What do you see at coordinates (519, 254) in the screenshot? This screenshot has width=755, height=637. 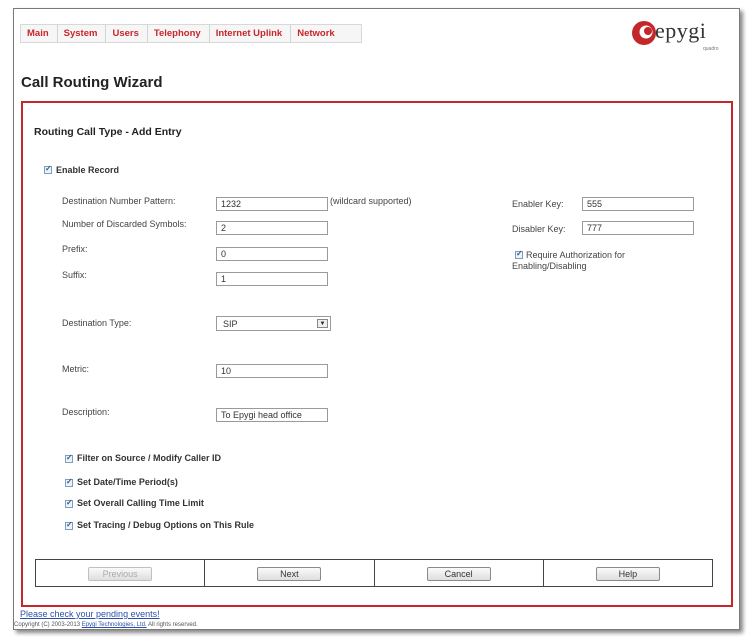 I see `require-auth-checkbox` at bounding box center [519, 254].